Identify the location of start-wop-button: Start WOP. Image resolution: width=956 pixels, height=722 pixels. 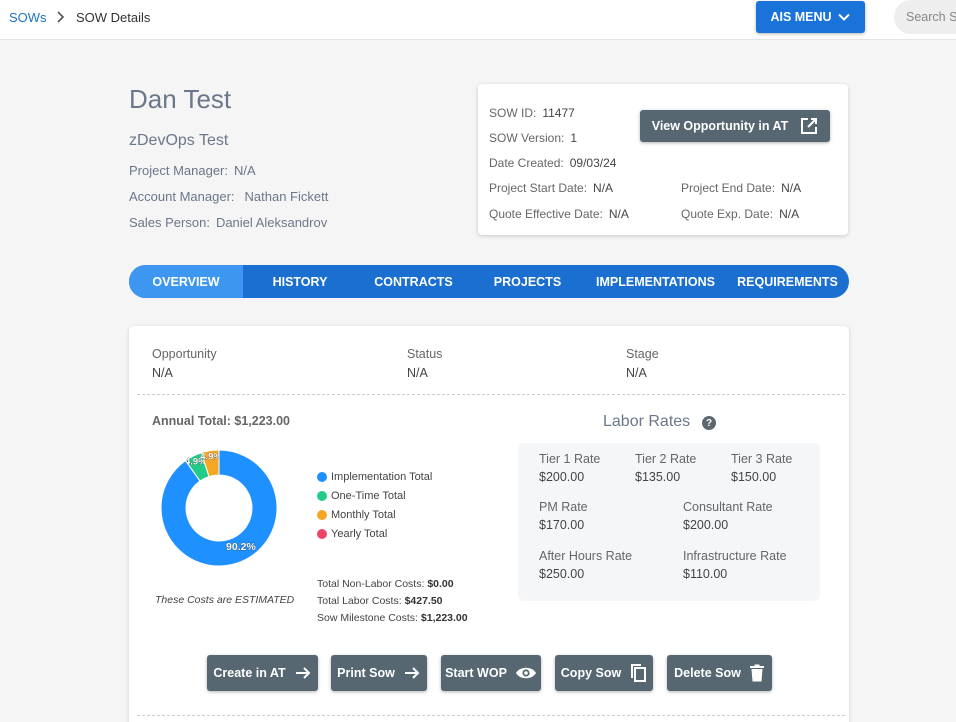
(491, 673).